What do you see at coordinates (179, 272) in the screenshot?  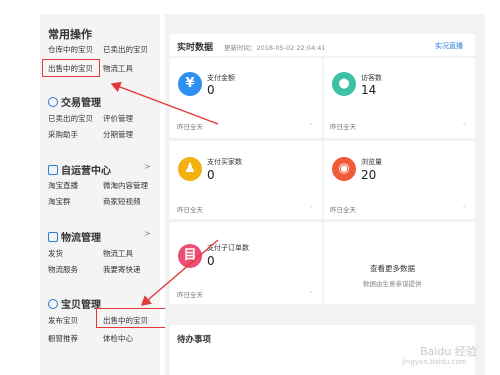 I see `arrow-to-bottom-item` at bounding box center [179, 272].